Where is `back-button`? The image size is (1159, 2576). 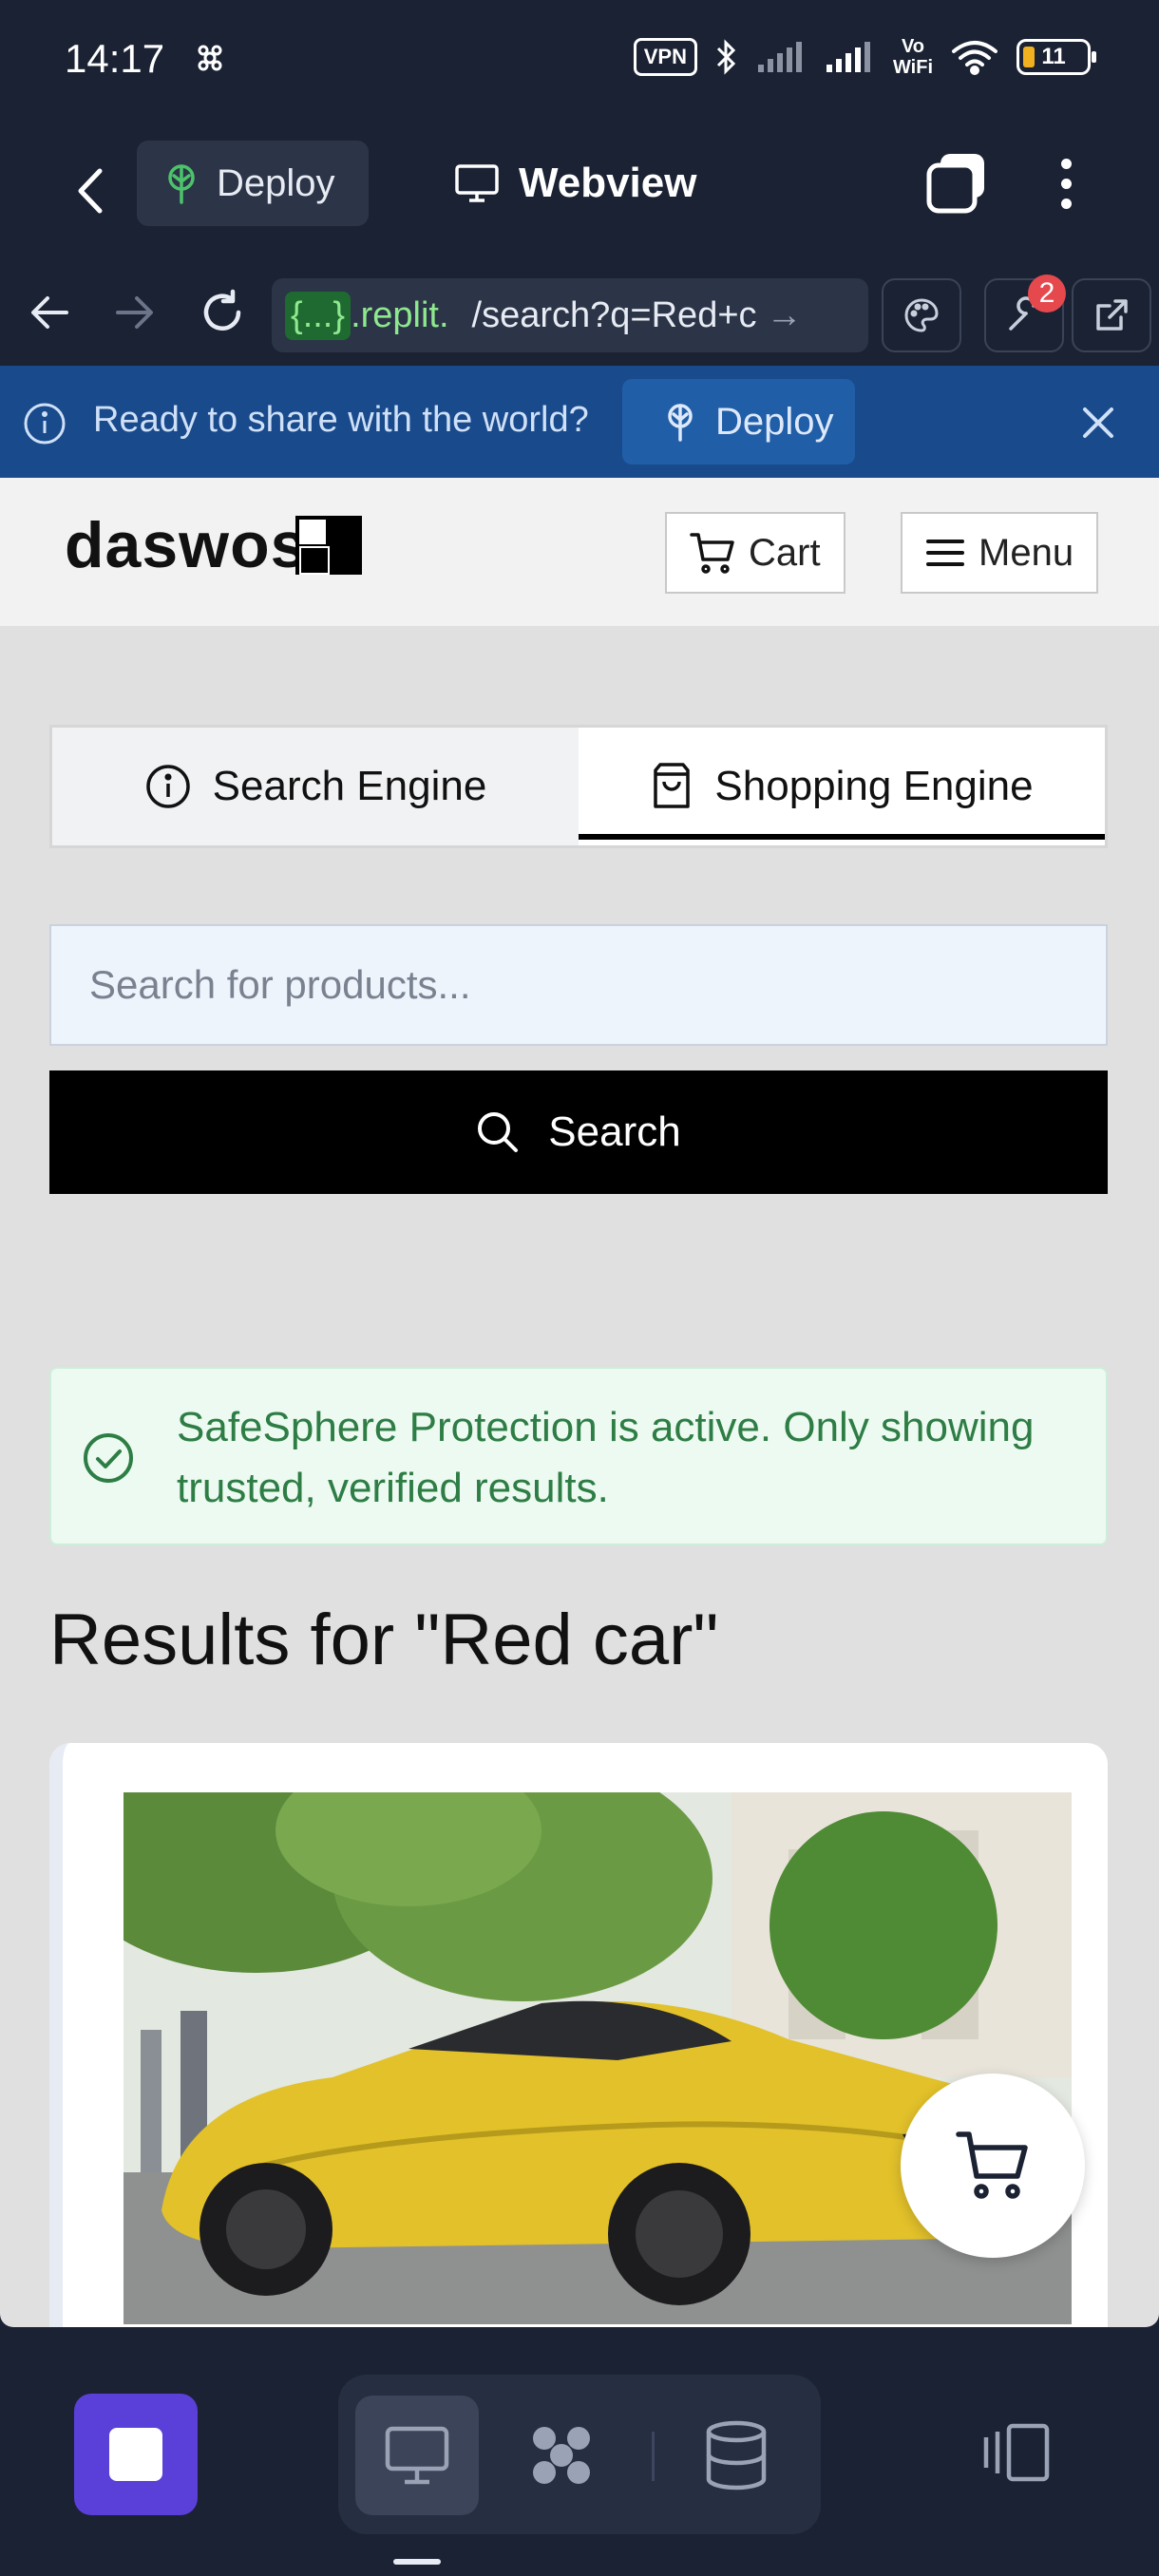 back-button is located at coordinates (90, 191).